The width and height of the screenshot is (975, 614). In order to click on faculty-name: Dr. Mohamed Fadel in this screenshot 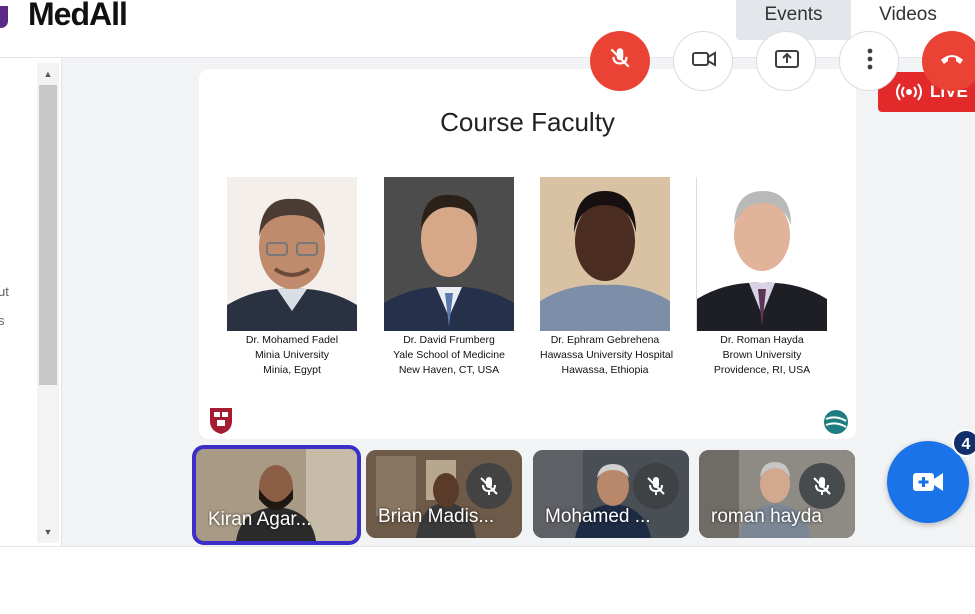, I will do `click(292, 340)`.